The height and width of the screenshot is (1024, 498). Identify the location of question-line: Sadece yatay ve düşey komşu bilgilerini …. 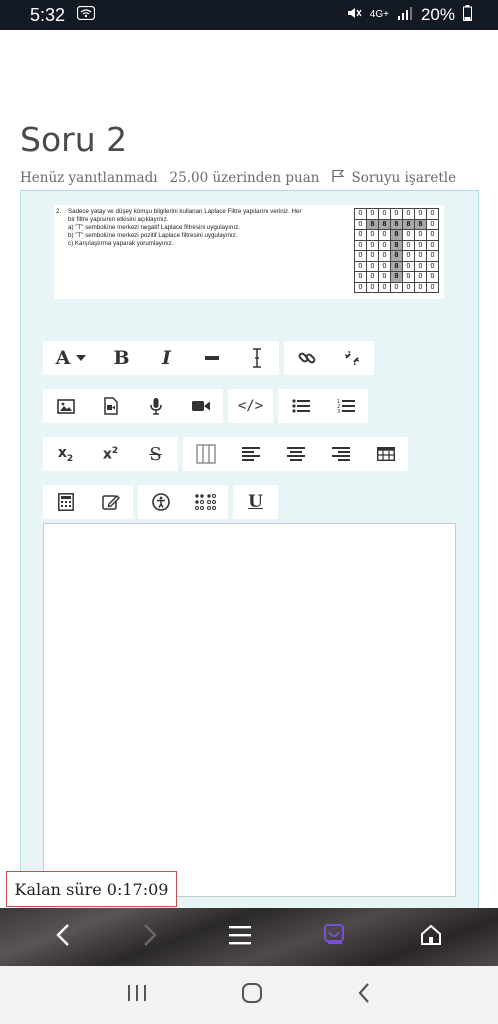
(185, 211).